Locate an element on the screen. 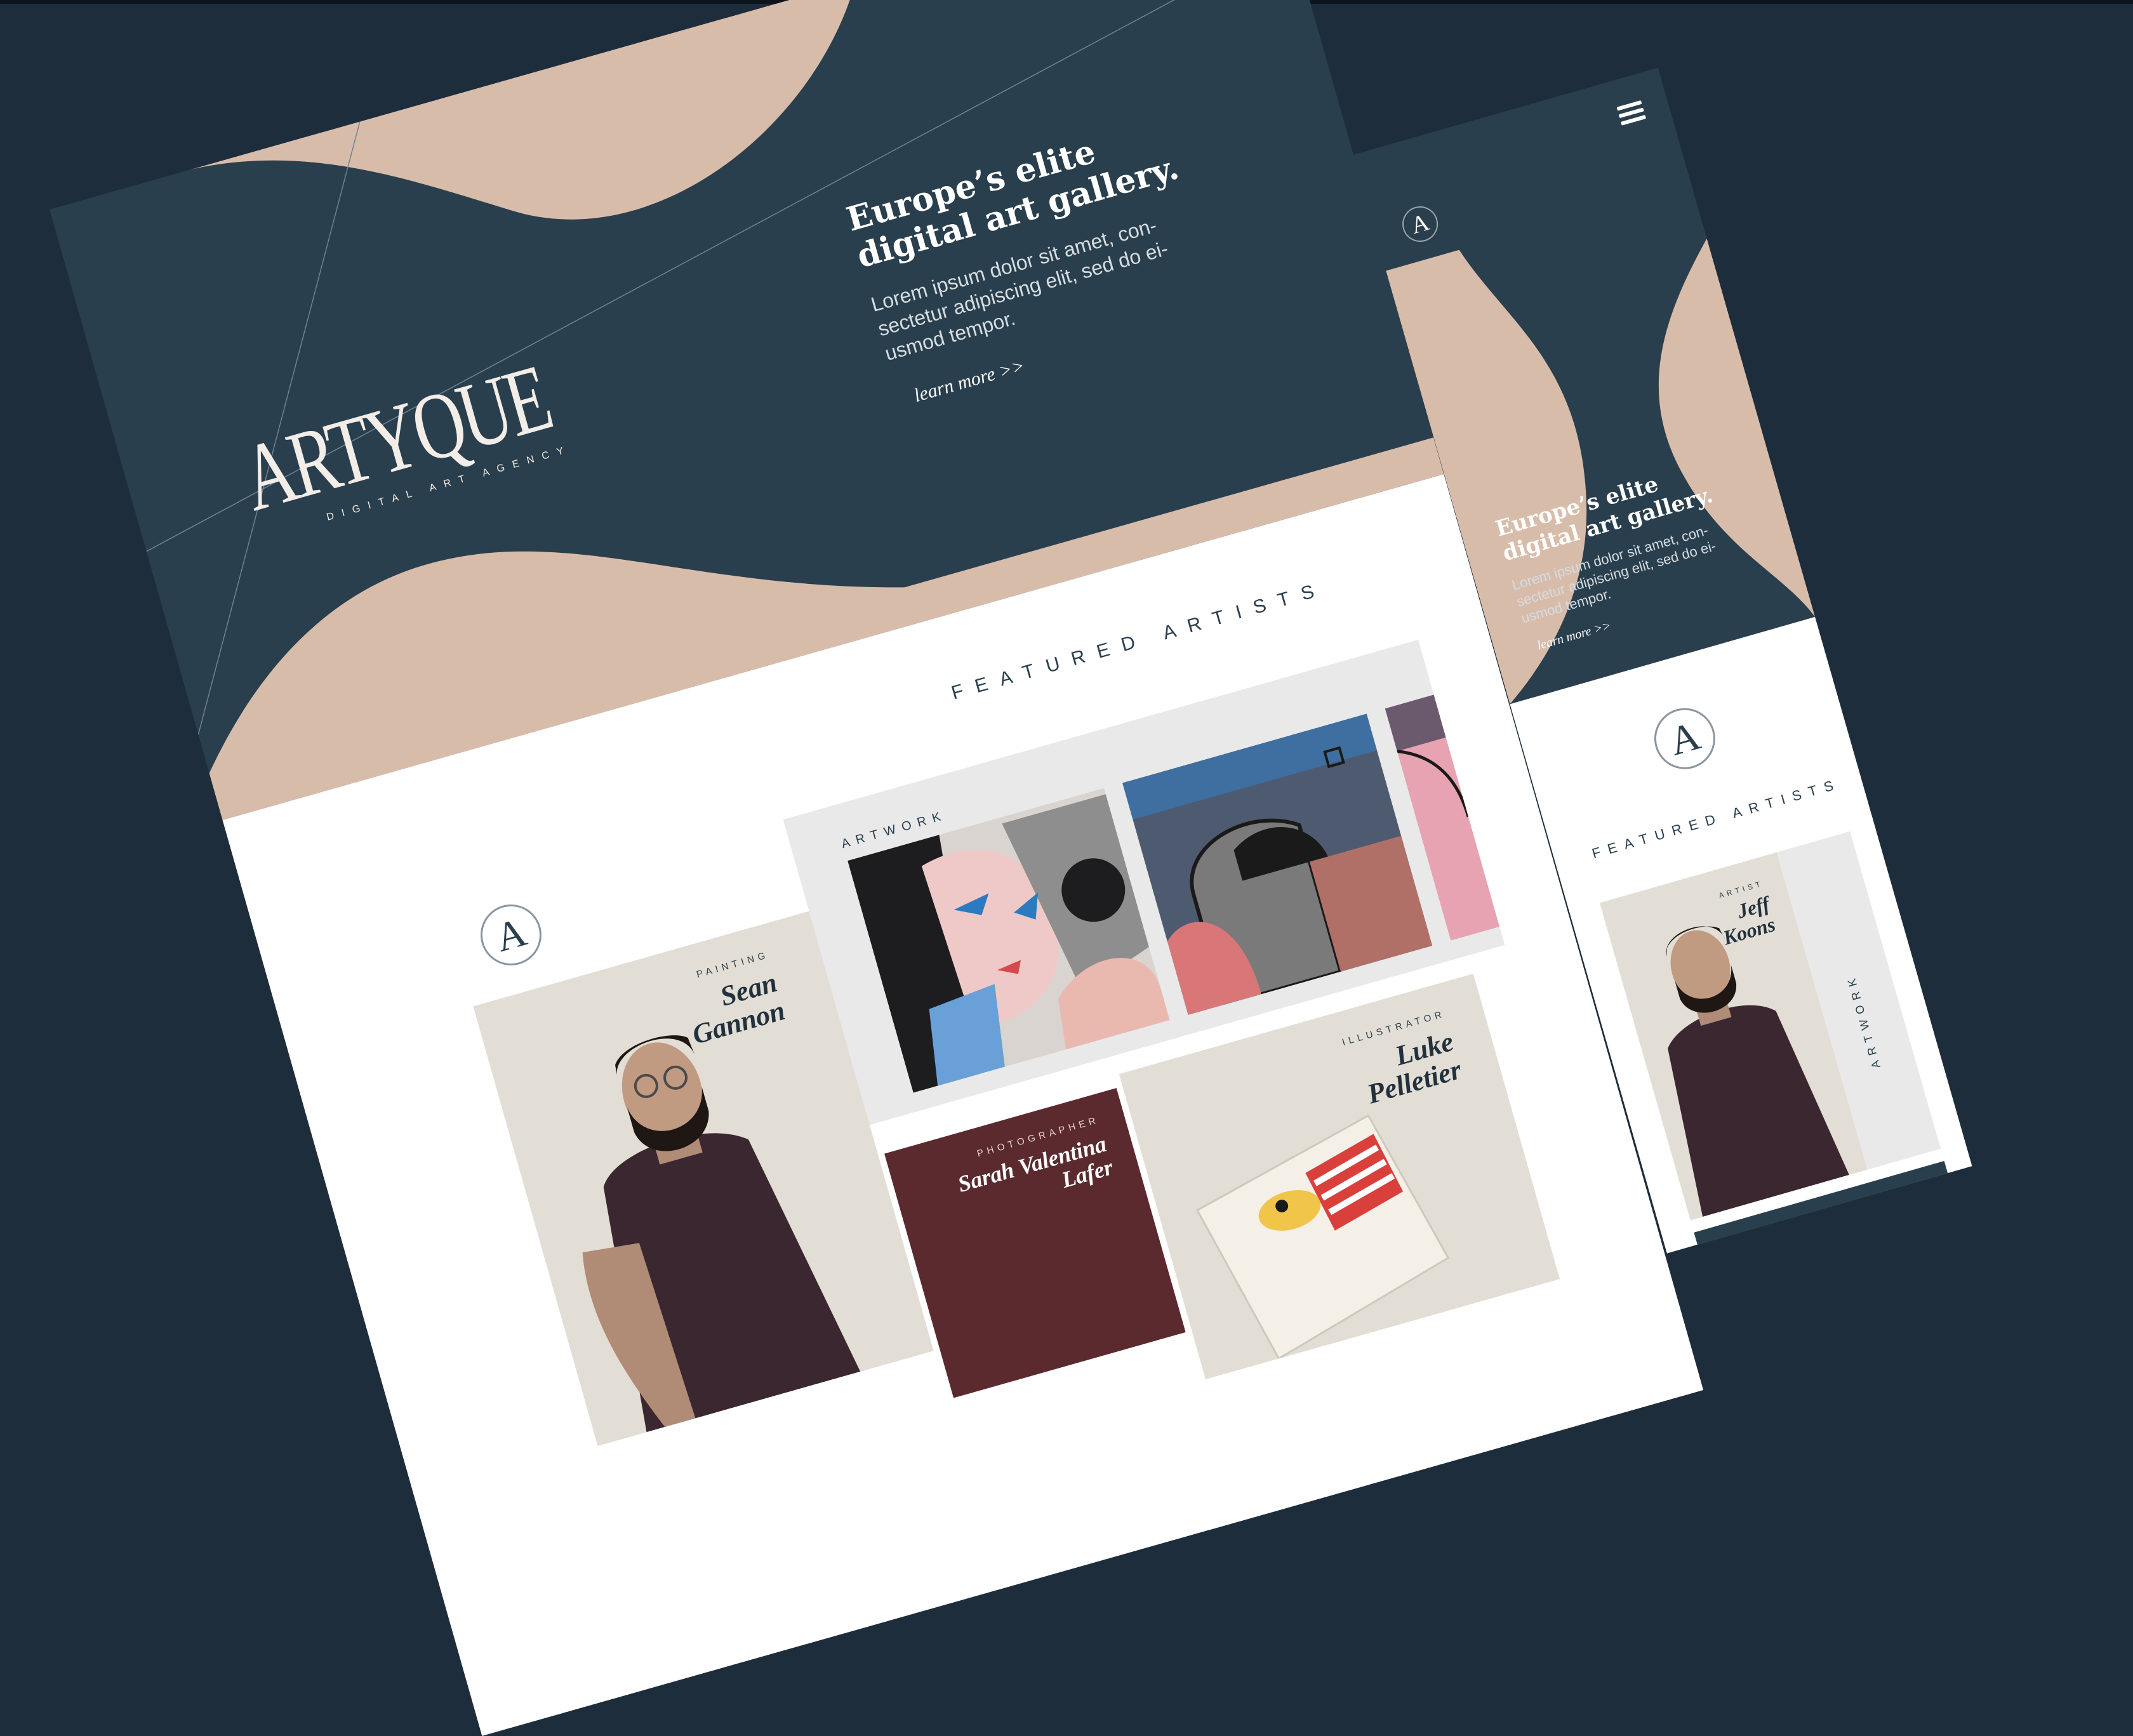 This screenshot has width=2133, height=1736. mobile-artwork-label: ARTWORK is located at coordinates (1863, 1021).